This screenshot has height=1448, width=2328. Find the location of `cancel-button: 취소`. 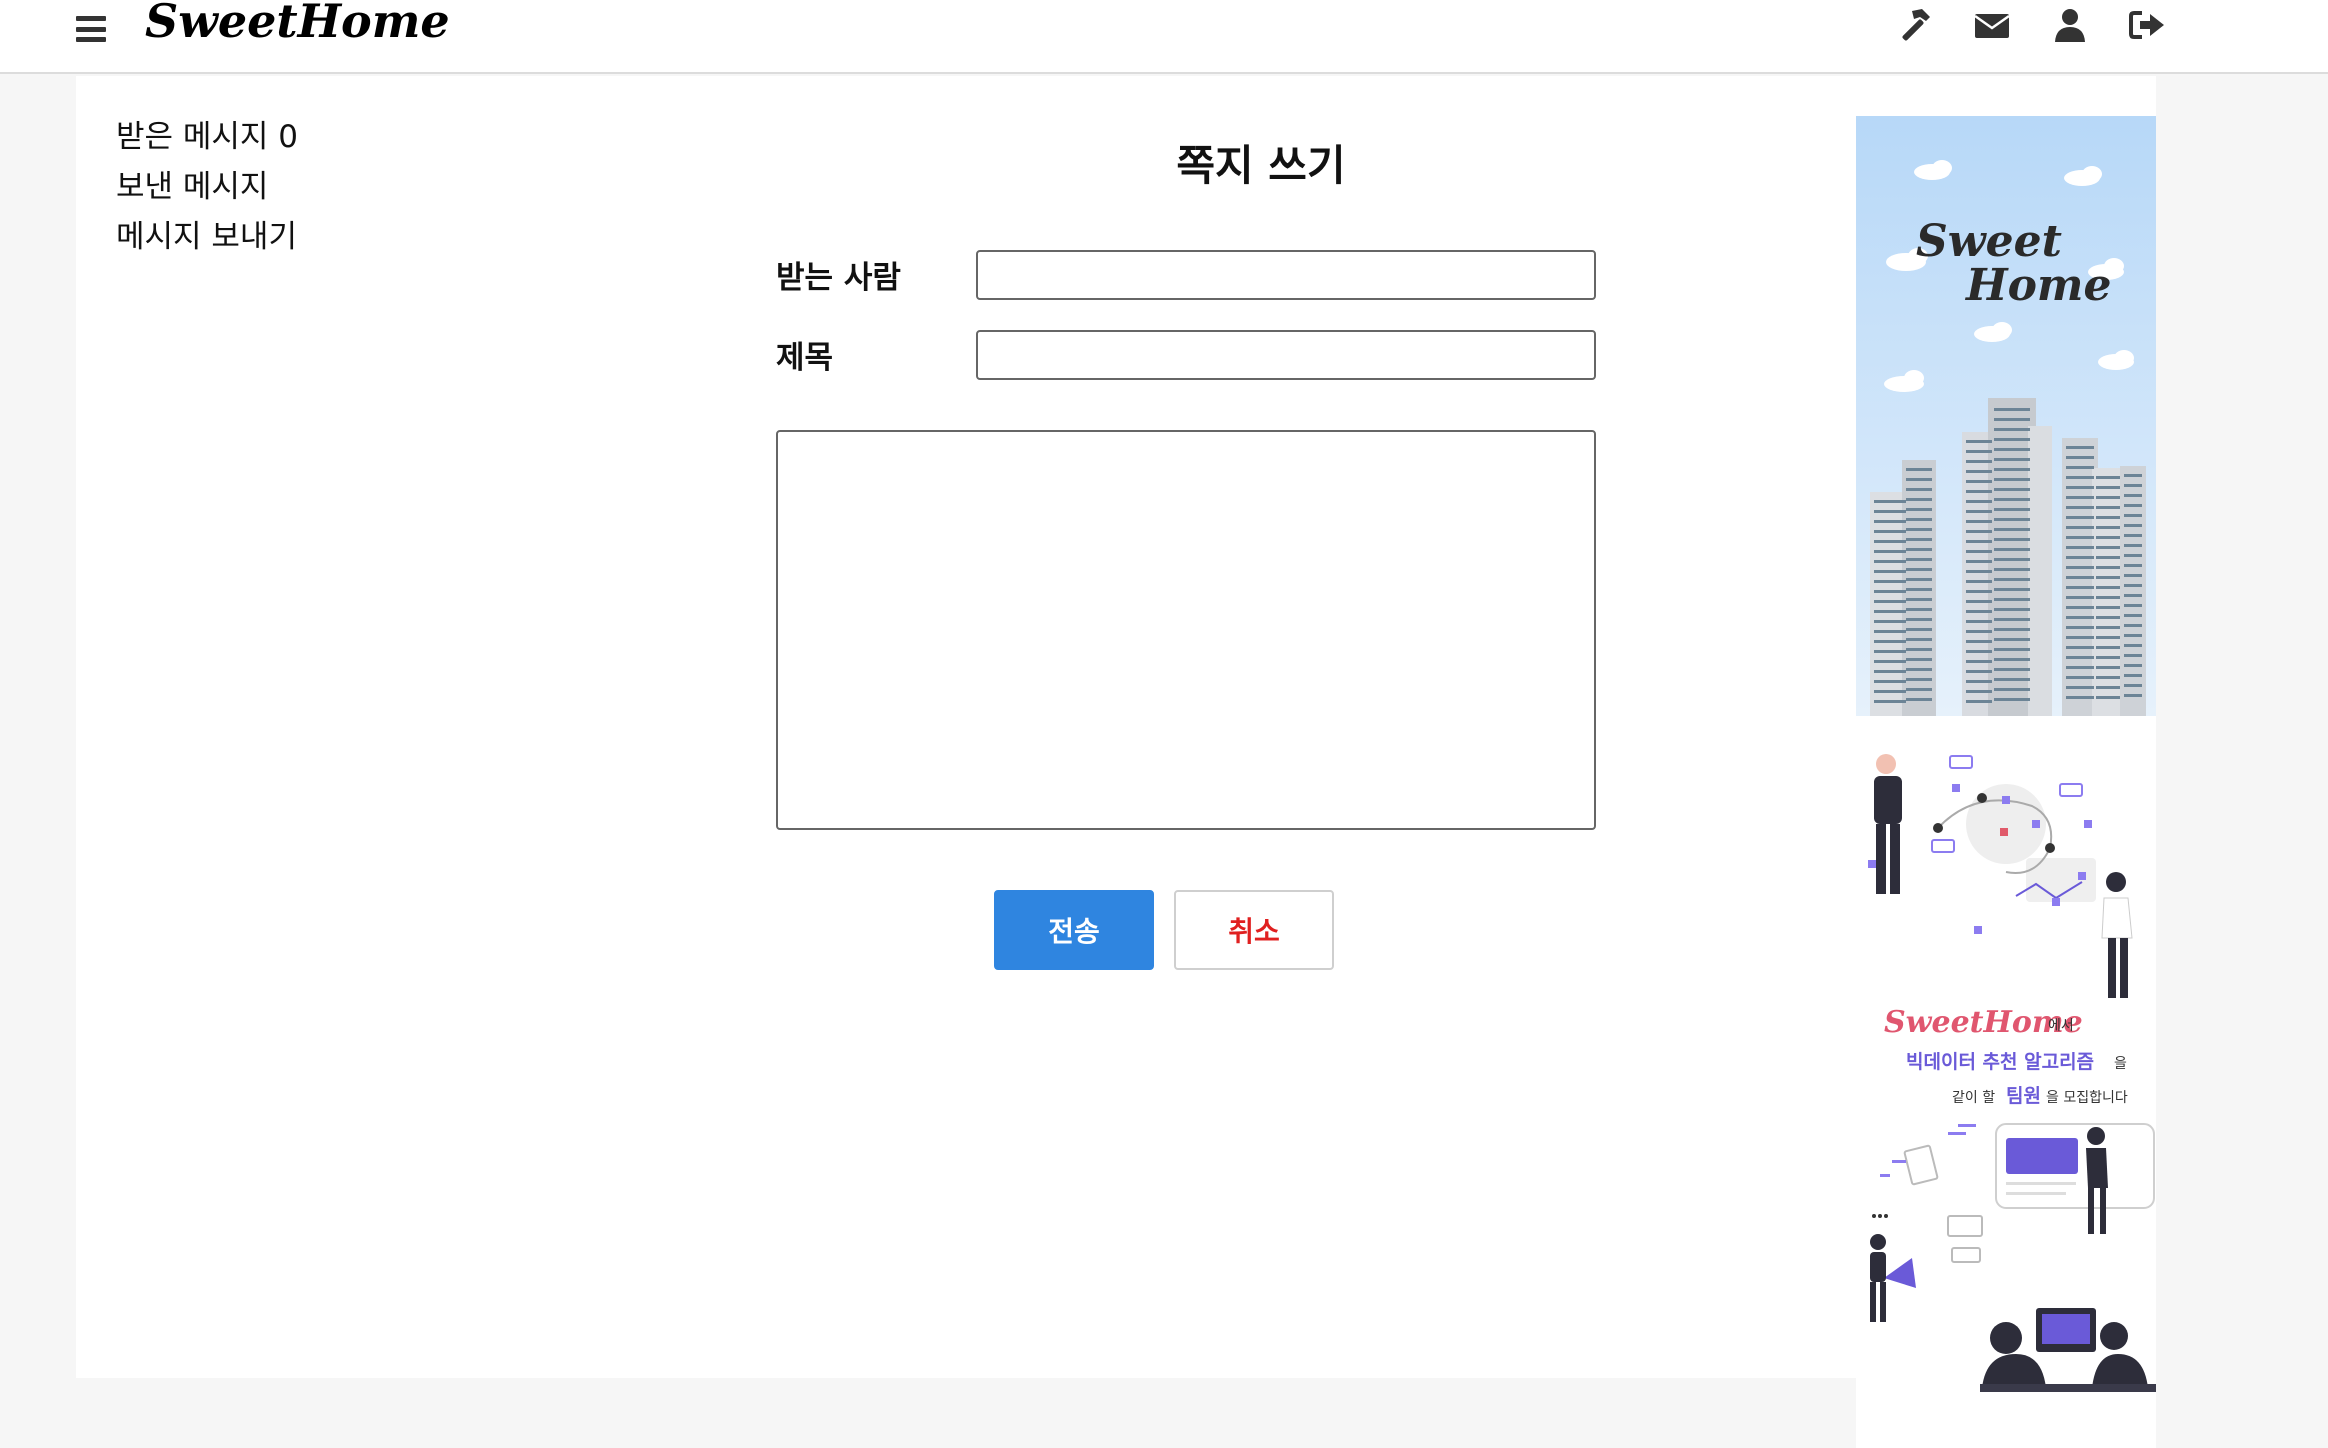

cancel-button: 취소 is located at coordinates (1254, 930).